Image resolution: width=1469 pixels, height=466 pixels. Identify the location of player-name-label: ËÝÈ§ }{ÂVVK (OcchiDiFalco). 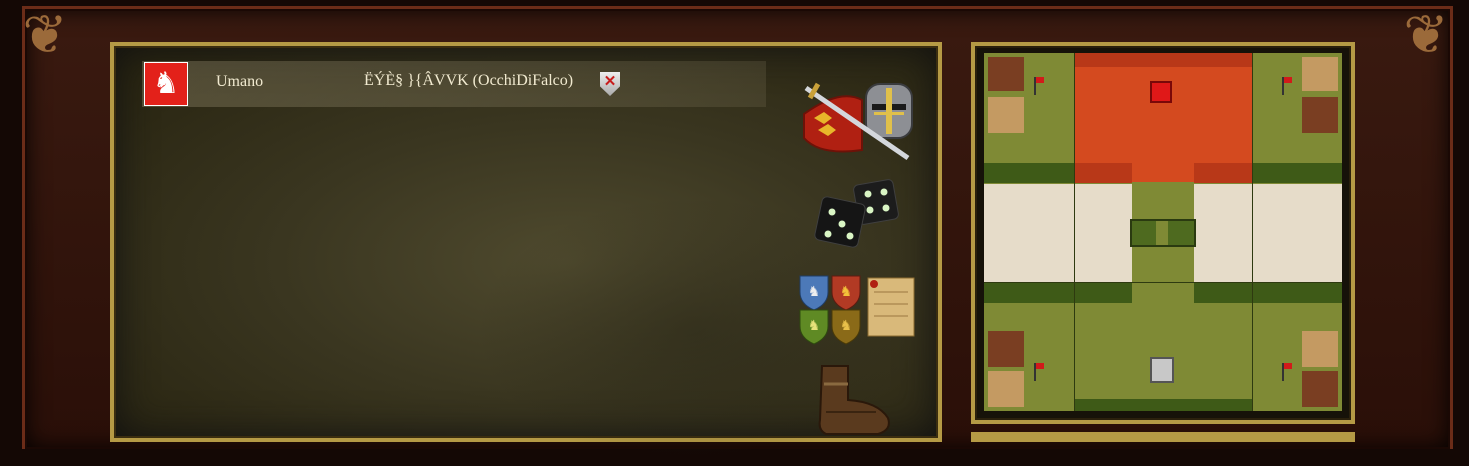
(469, 80).